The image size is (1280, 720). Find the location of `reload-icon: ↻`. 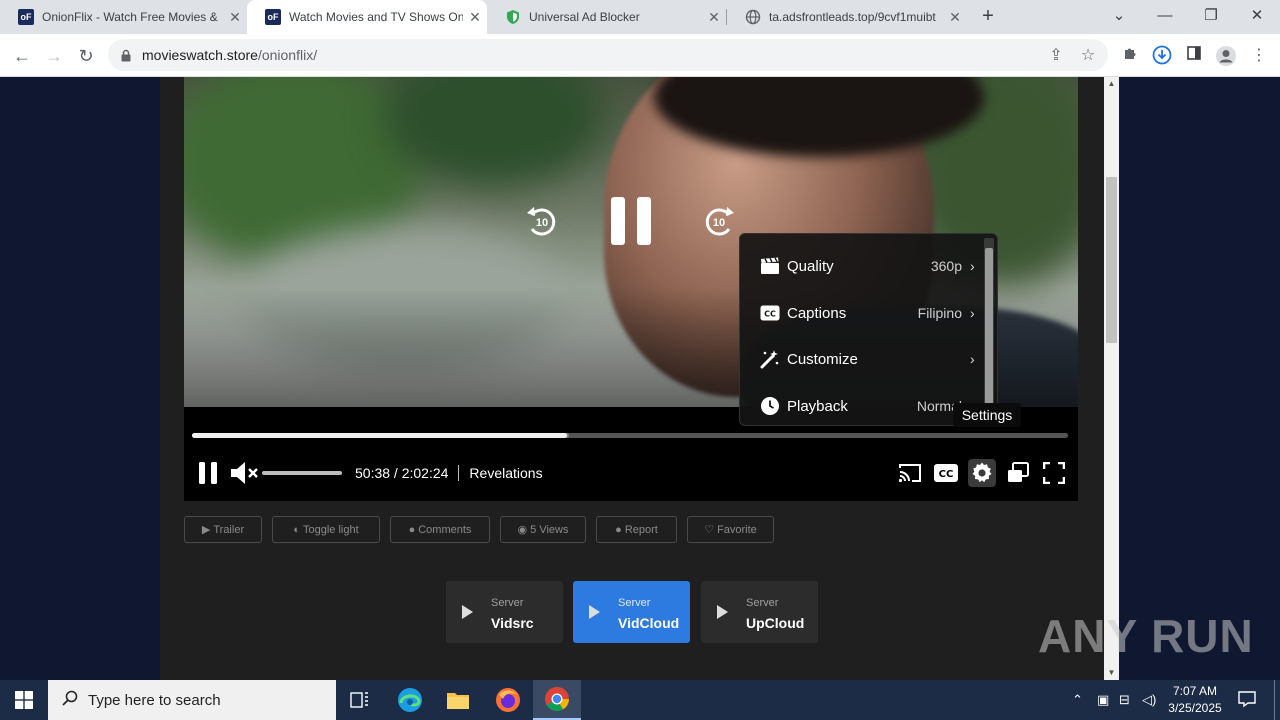

reload-icon: ↻ is located at coordinates (86, 56).